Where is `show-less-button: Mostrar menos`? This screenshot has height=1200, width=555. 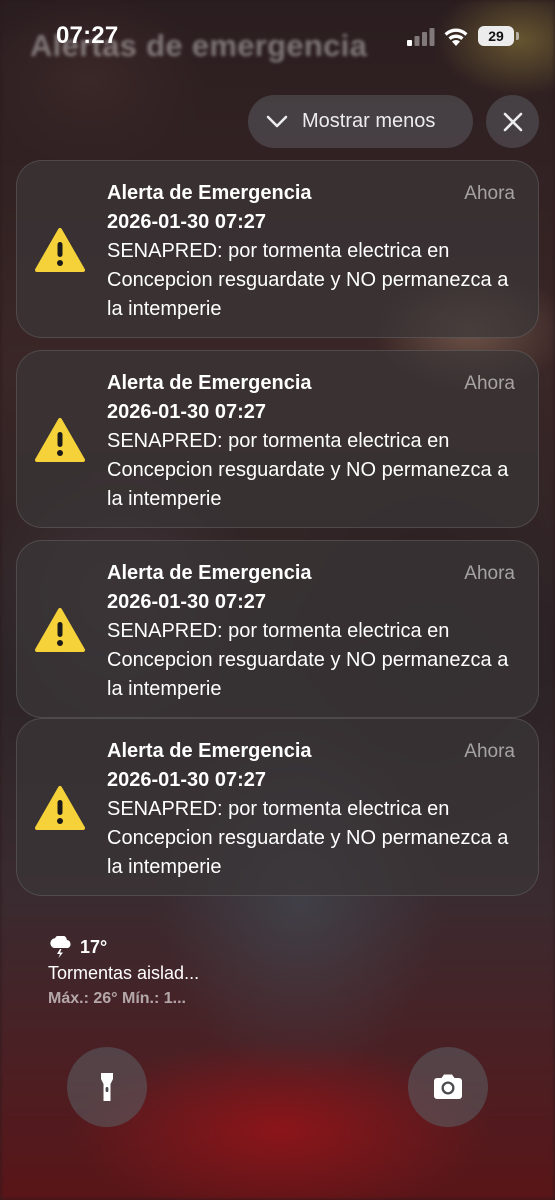
show-less-button: Mostrar menos is located at coordinates (360, 121).